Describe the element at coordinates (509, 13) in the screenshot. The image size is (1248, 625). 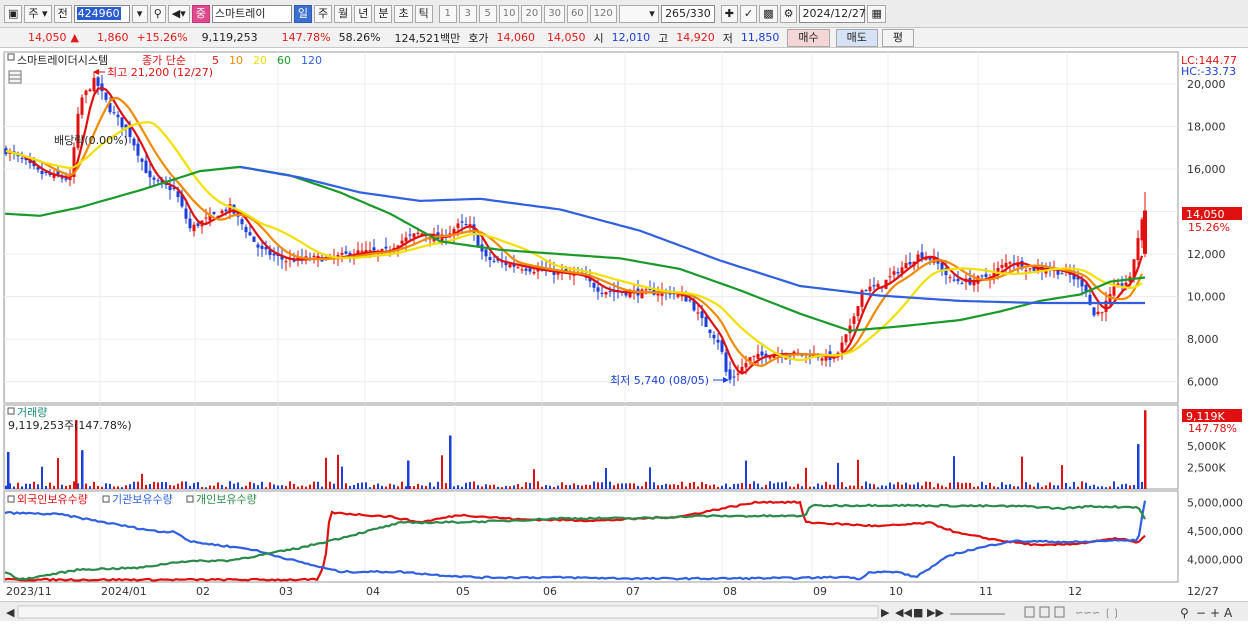
I see `interval-tab-10: 10` at that location.